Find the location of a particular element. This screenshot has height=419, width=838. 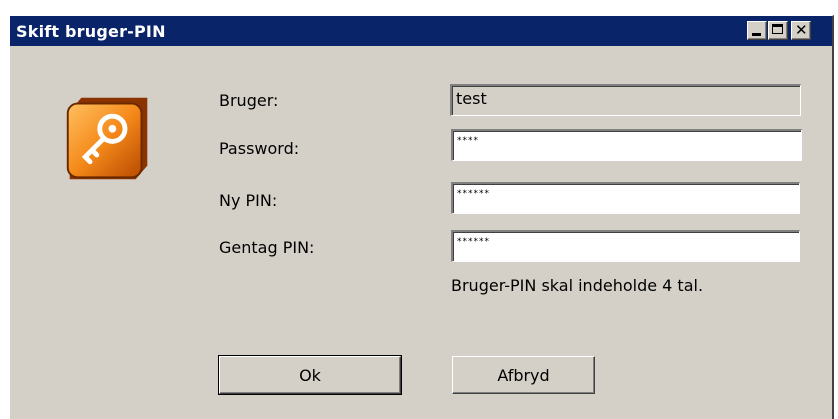

pin-hint-text: Bruger-PIN skal indeholde 4 tal. is located at coordinates (577, 285).